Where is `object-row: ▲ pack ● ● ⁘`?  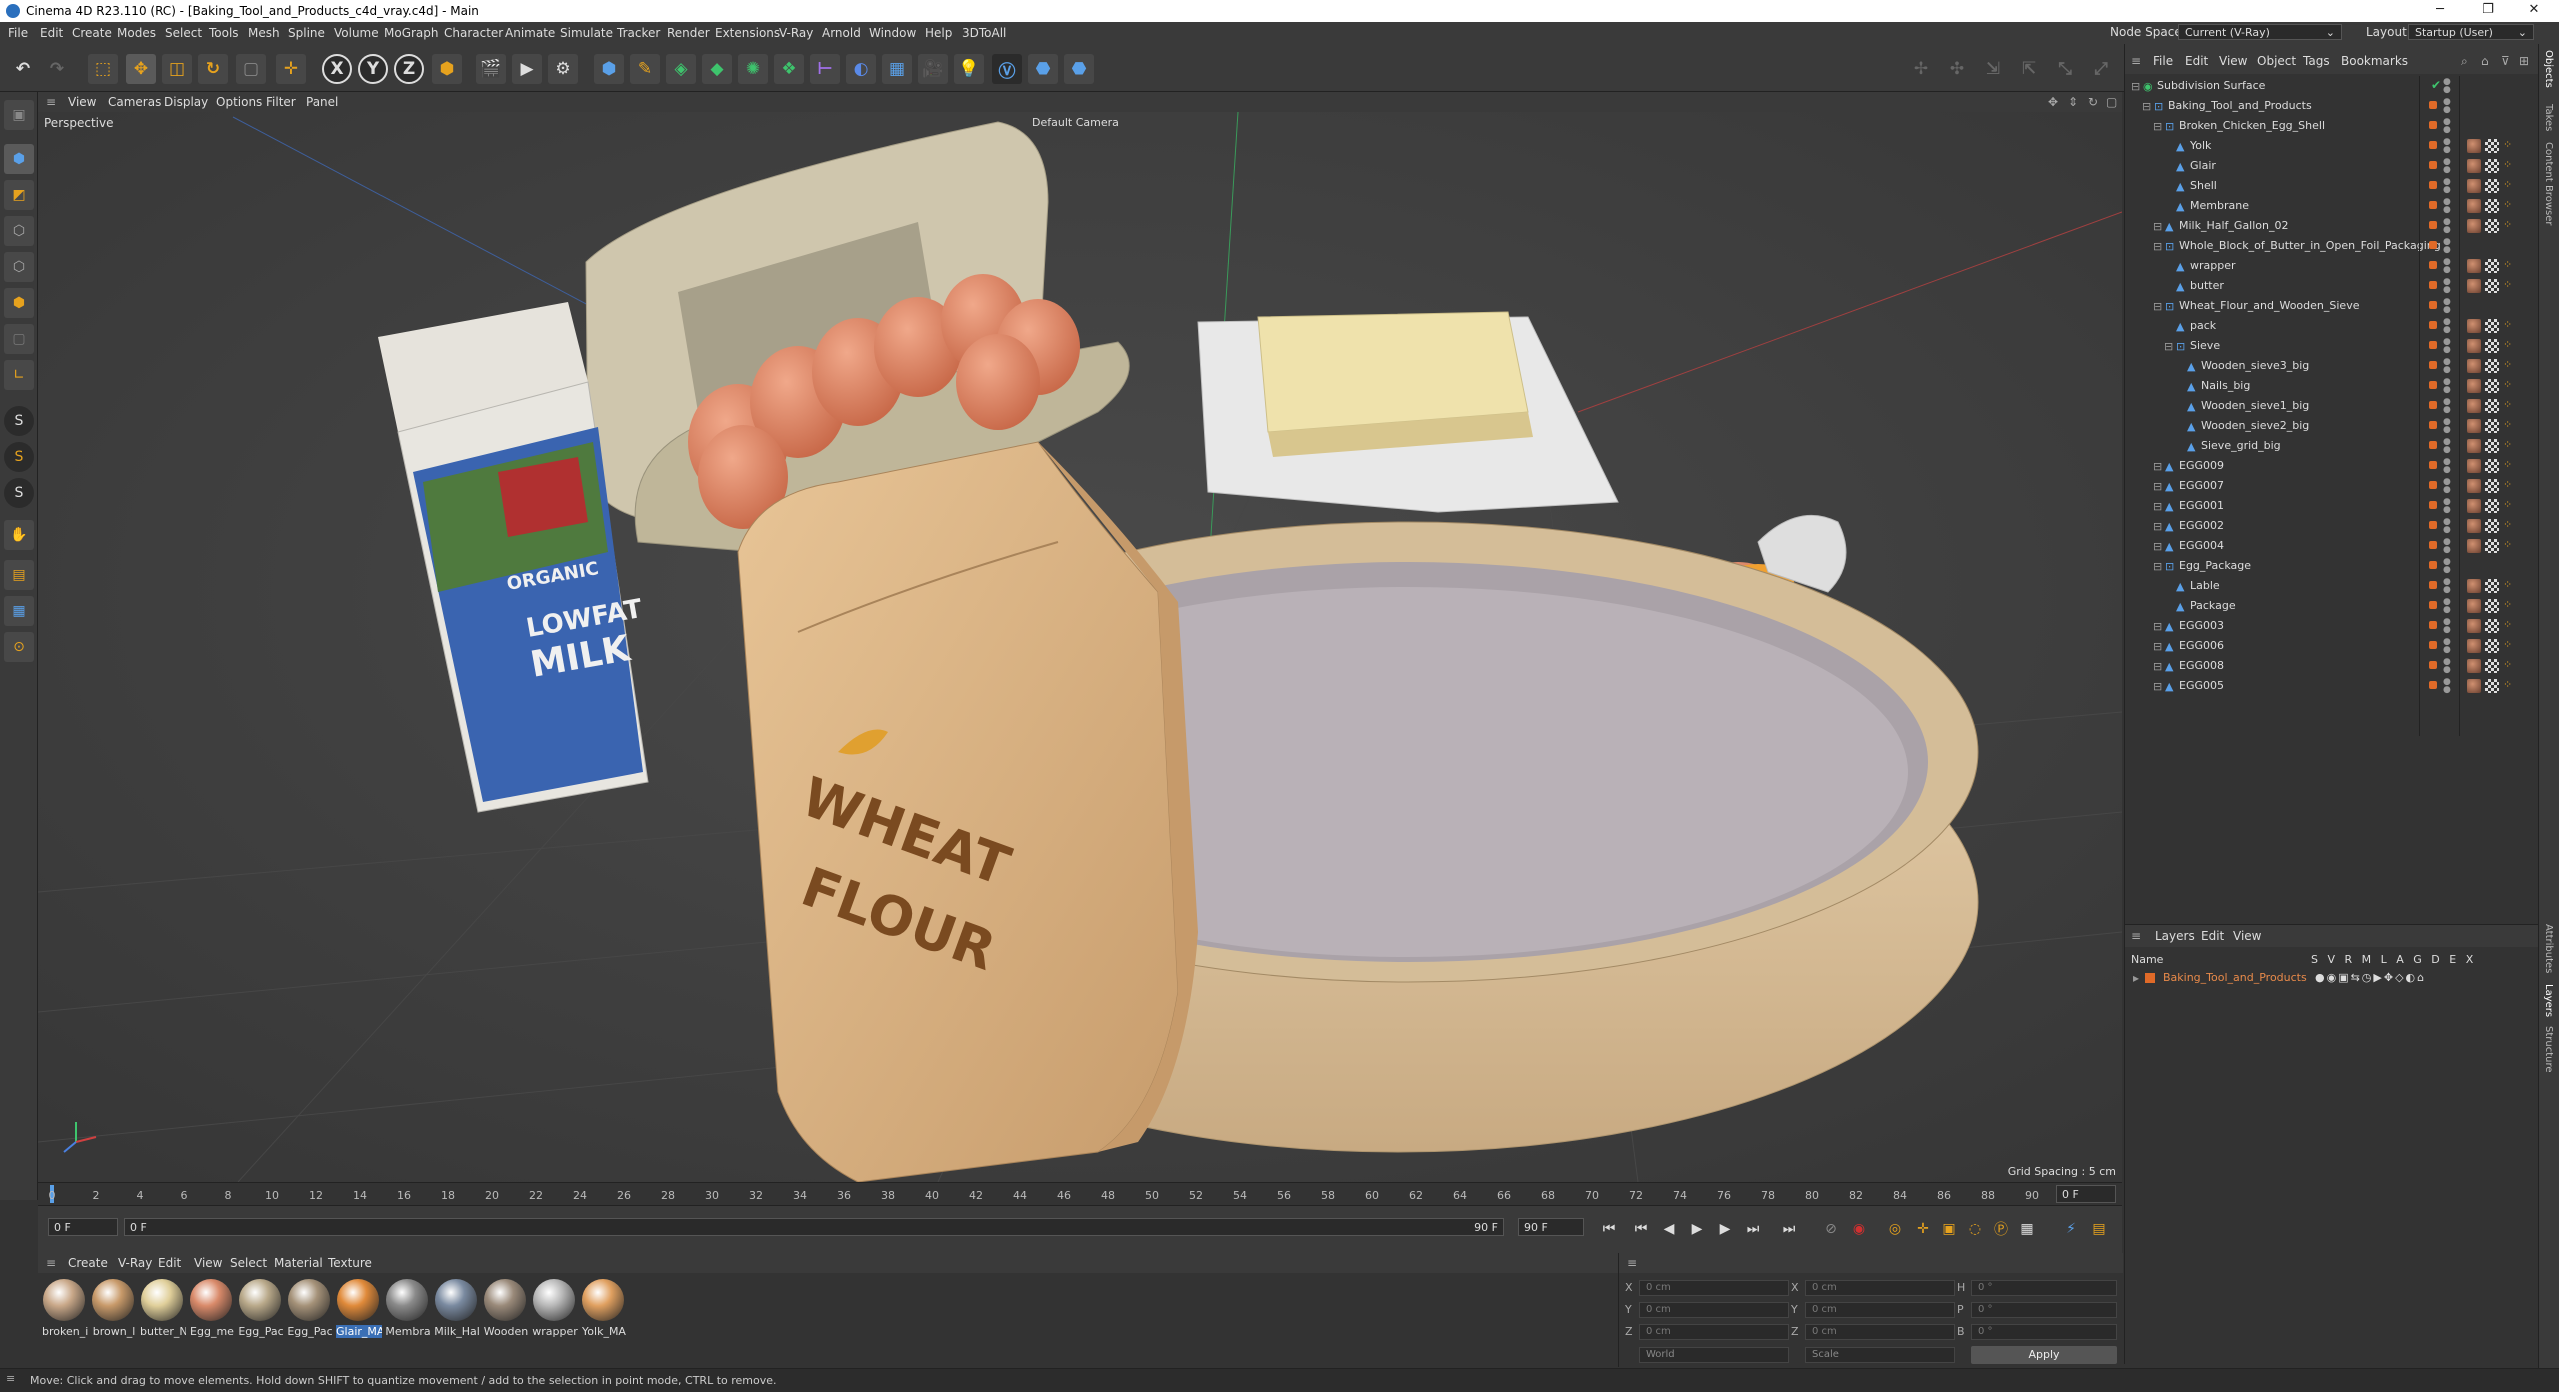
object-row: ▲ pack ● ● ⁘ is located at coordinates (2332, 326).